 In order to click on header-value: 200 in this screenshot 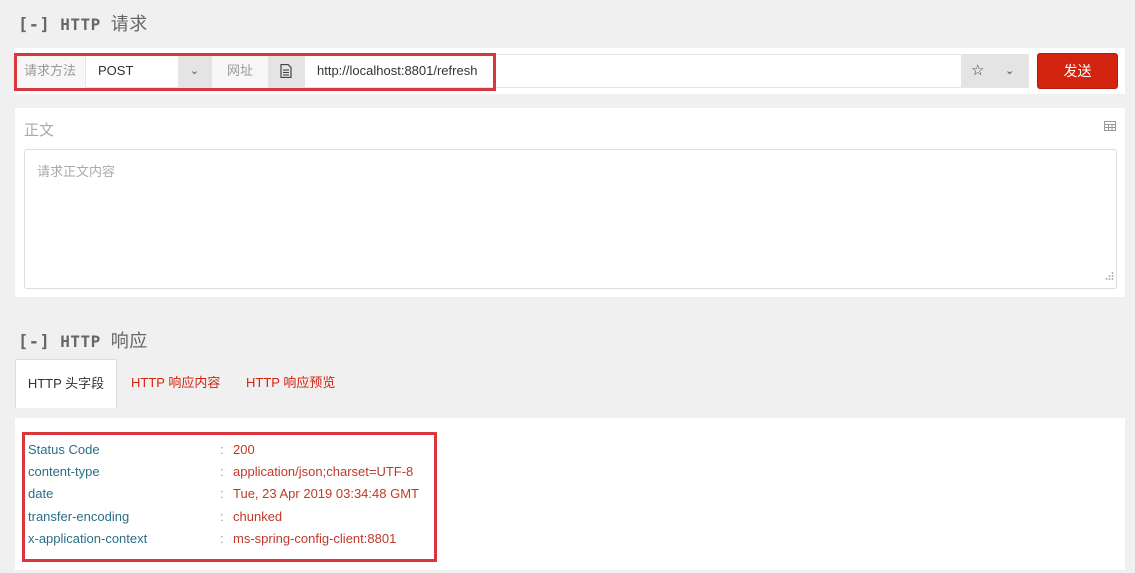, I will do `click(244, 449)`.